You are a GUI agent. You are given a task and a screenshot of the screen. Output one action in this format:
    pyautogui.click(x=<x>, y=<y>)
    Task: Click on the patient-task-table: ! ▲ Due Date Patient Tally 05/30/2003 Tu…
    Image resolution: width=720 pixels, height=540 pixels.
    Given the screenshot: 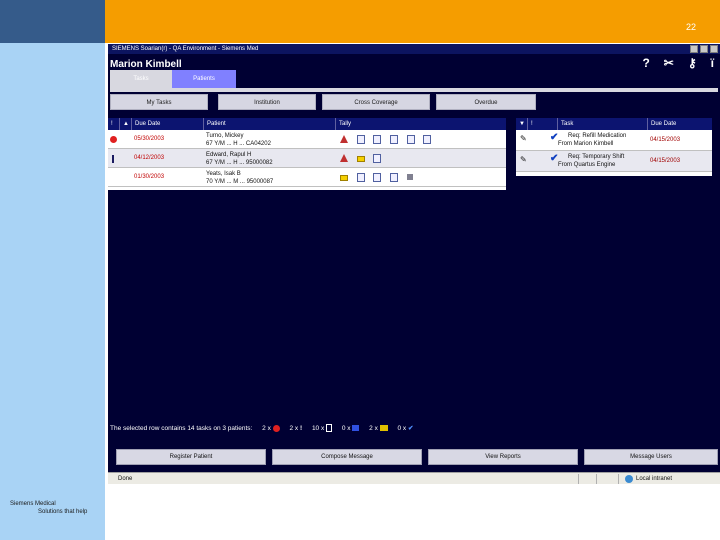 What is the action you would take?
    pyautogui.click(x=307, y=154)
    